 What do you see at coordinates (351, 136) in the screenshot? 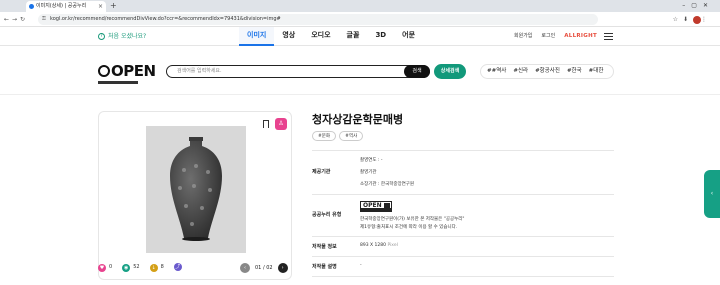
I see `tag: #역사` at bounding box center [351, 136].